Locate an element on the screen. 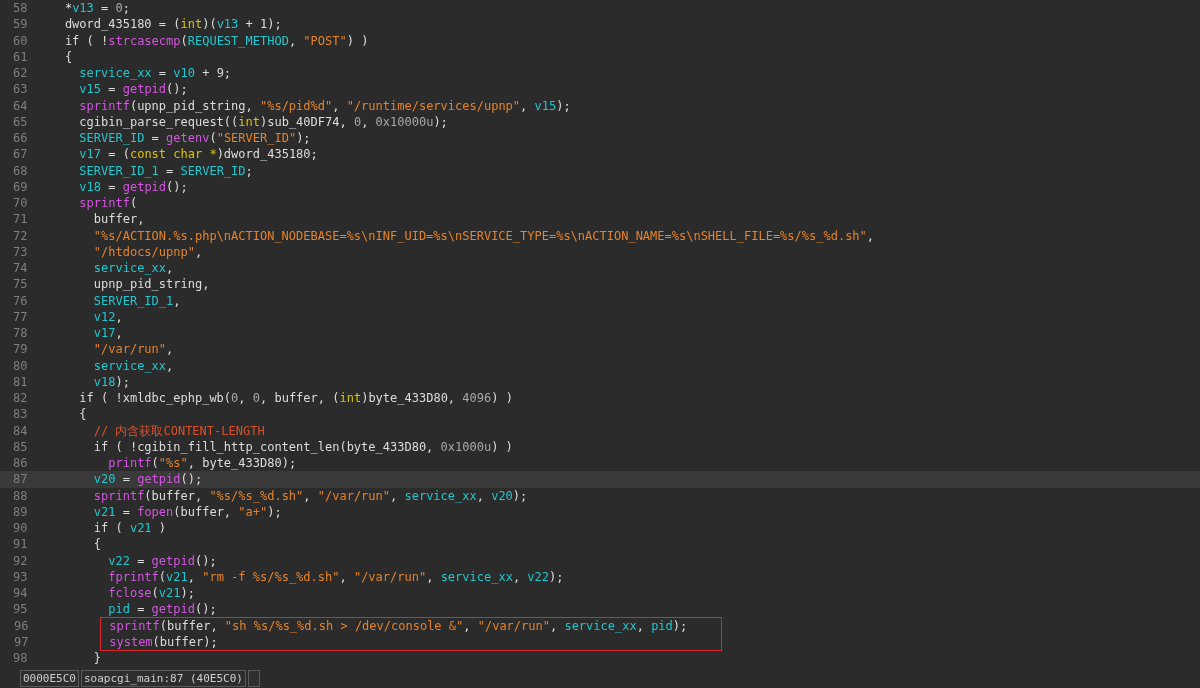 The height and width of the screenshot is (688, 1200). code-line: *v13 = 0; is located at coordinates (96, 8).